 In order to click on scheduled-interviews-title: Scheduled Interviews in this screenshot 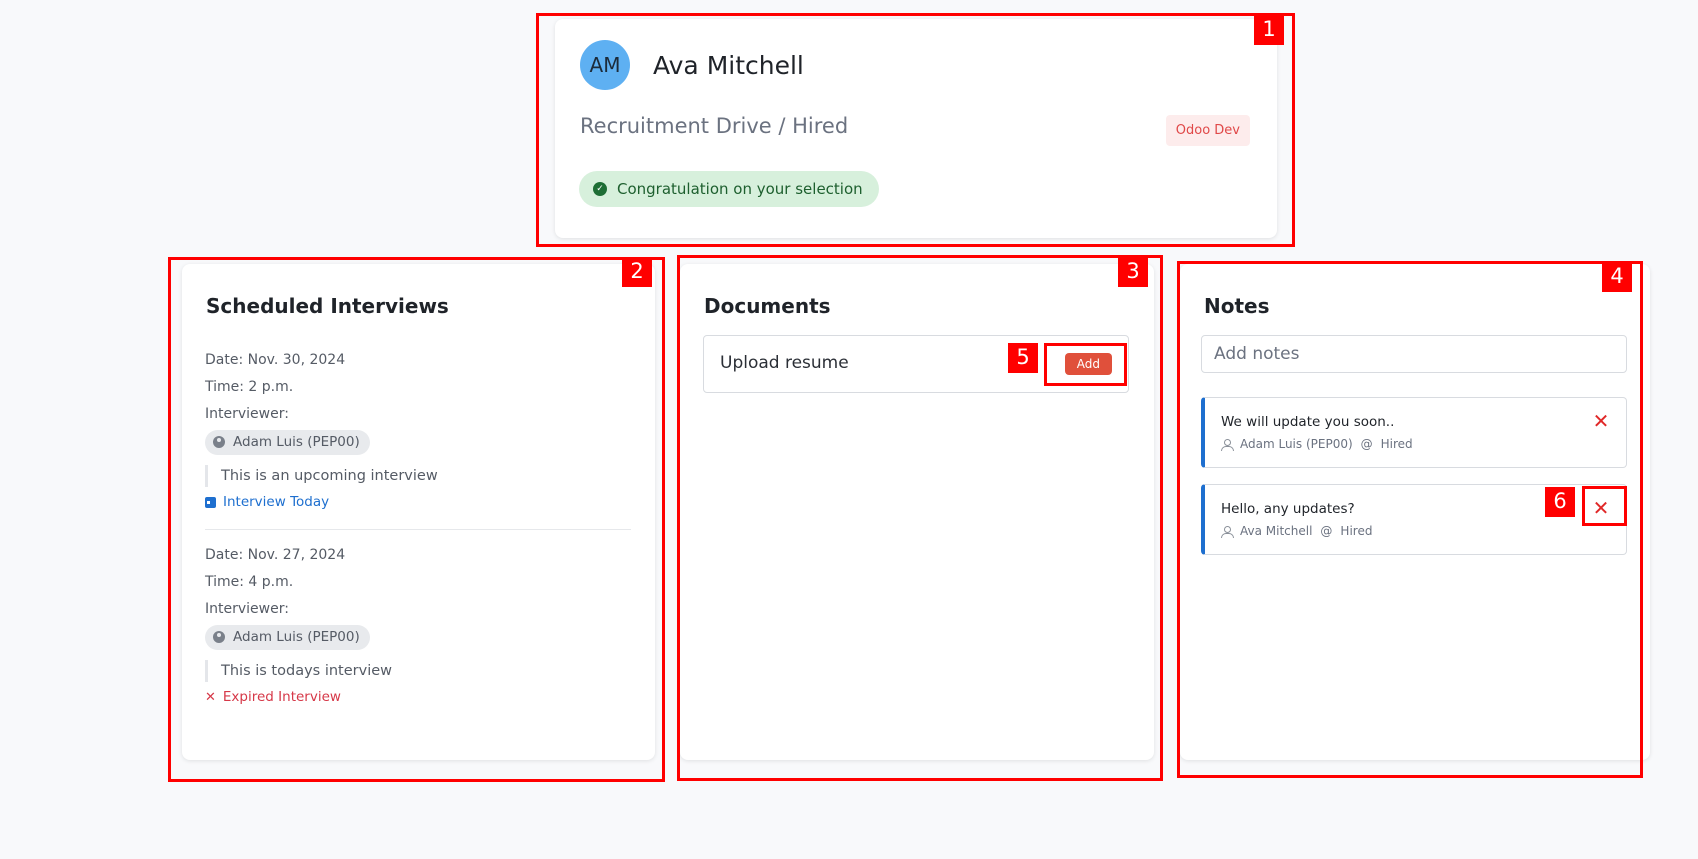, I will do `click(327, 306)`.